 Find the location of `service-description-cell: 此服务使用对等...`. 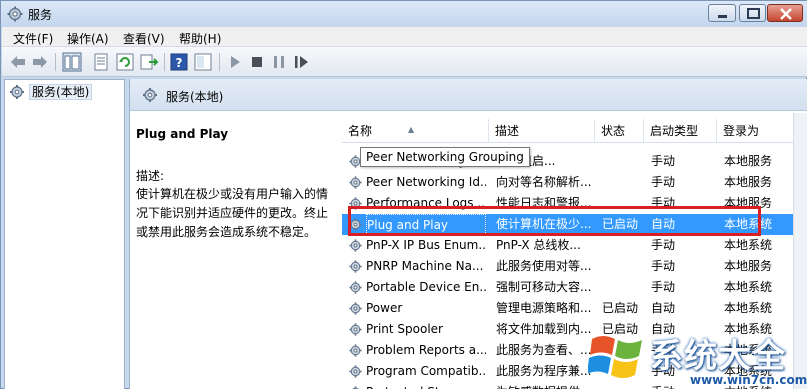

service-description-cell: 此服务使用对等... is located at coordinates (544, 266).